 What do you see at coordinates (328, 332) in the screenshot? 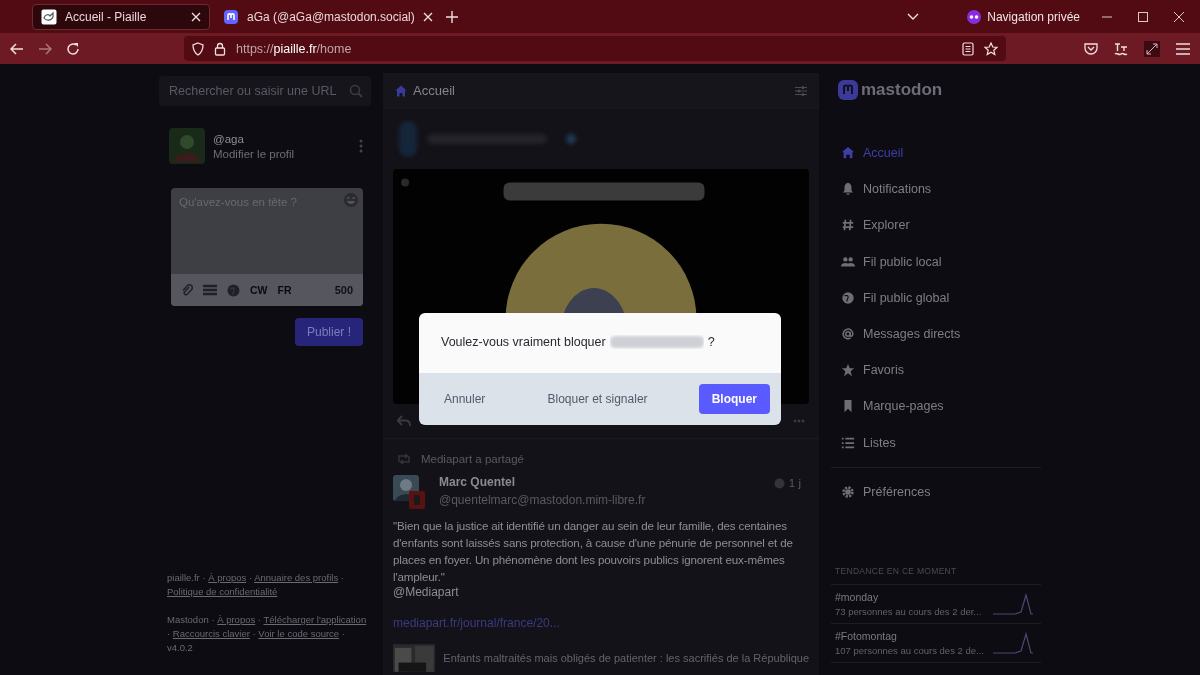
I see `publish-button: Publier !` at bounding box center [328, 332].